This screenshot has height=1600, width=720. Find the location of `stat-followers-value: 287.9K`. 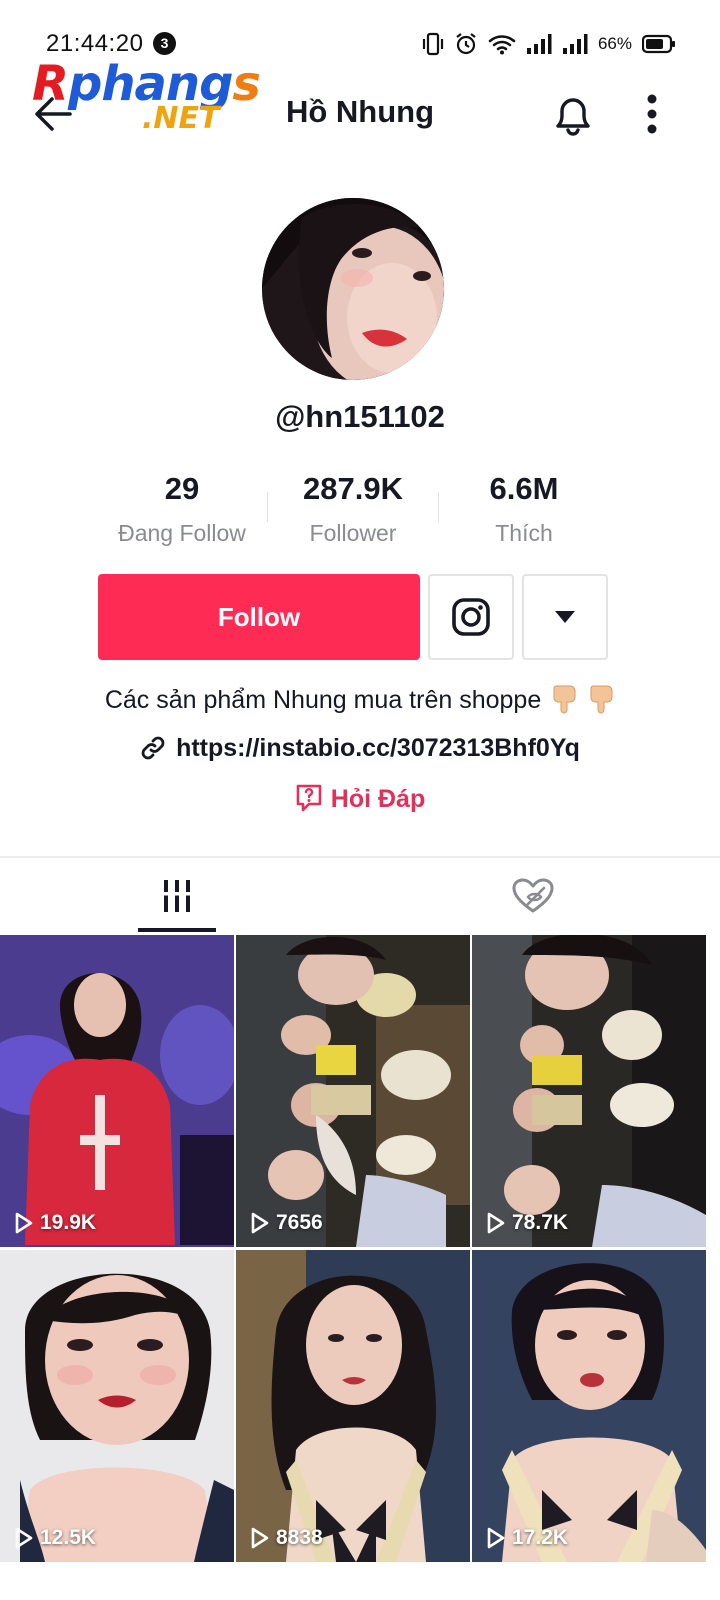

stat-followers-value: 287.9K is located at coordinates (353, 488).